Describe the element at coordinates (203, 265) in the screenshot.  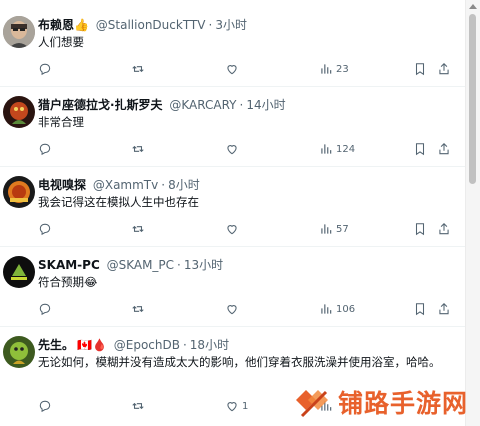
I see `timestamp: 13小时` at that location.